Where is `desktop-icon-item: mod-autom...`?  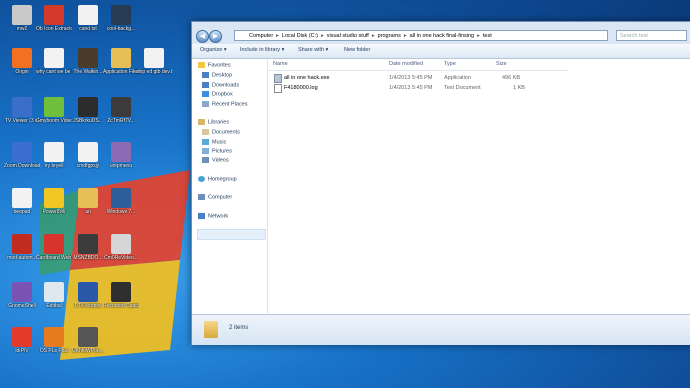
desktop-icon-item: mod-autom... is located at coordinates (22, 247).